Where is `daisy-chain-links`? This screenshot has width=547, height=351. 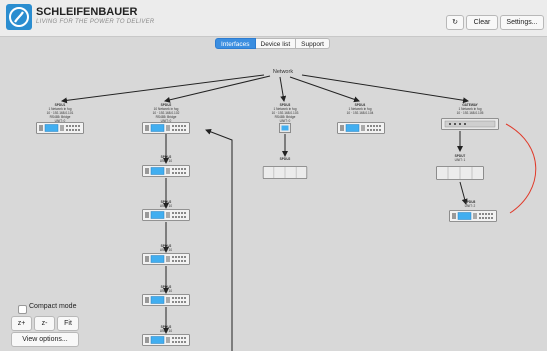 daisy-chain-links is located at coordinates (198, 239).